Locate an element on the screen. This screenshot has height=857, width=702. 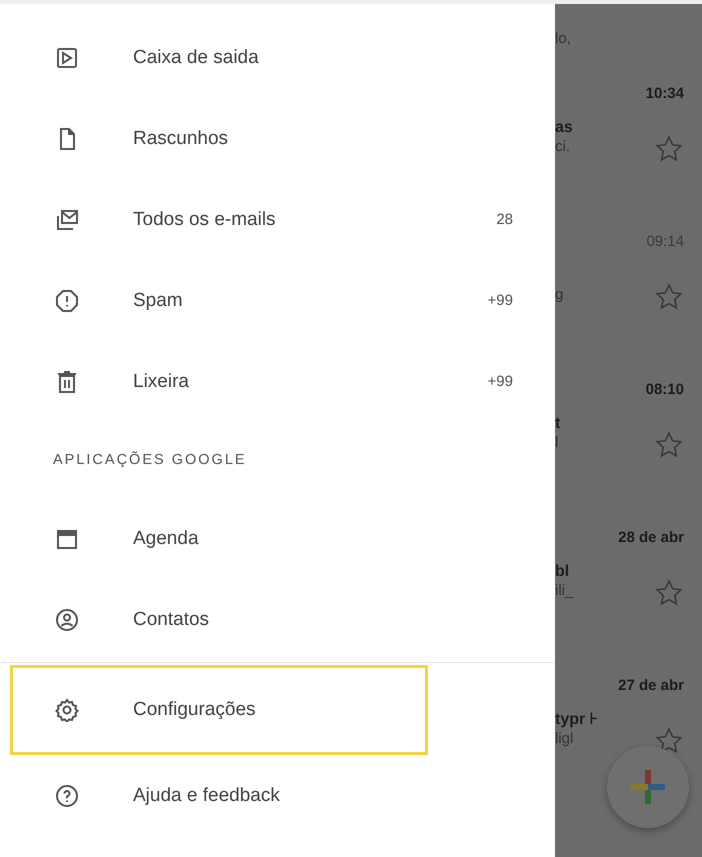
email-snippet: l is located at coordinates (556, 443).